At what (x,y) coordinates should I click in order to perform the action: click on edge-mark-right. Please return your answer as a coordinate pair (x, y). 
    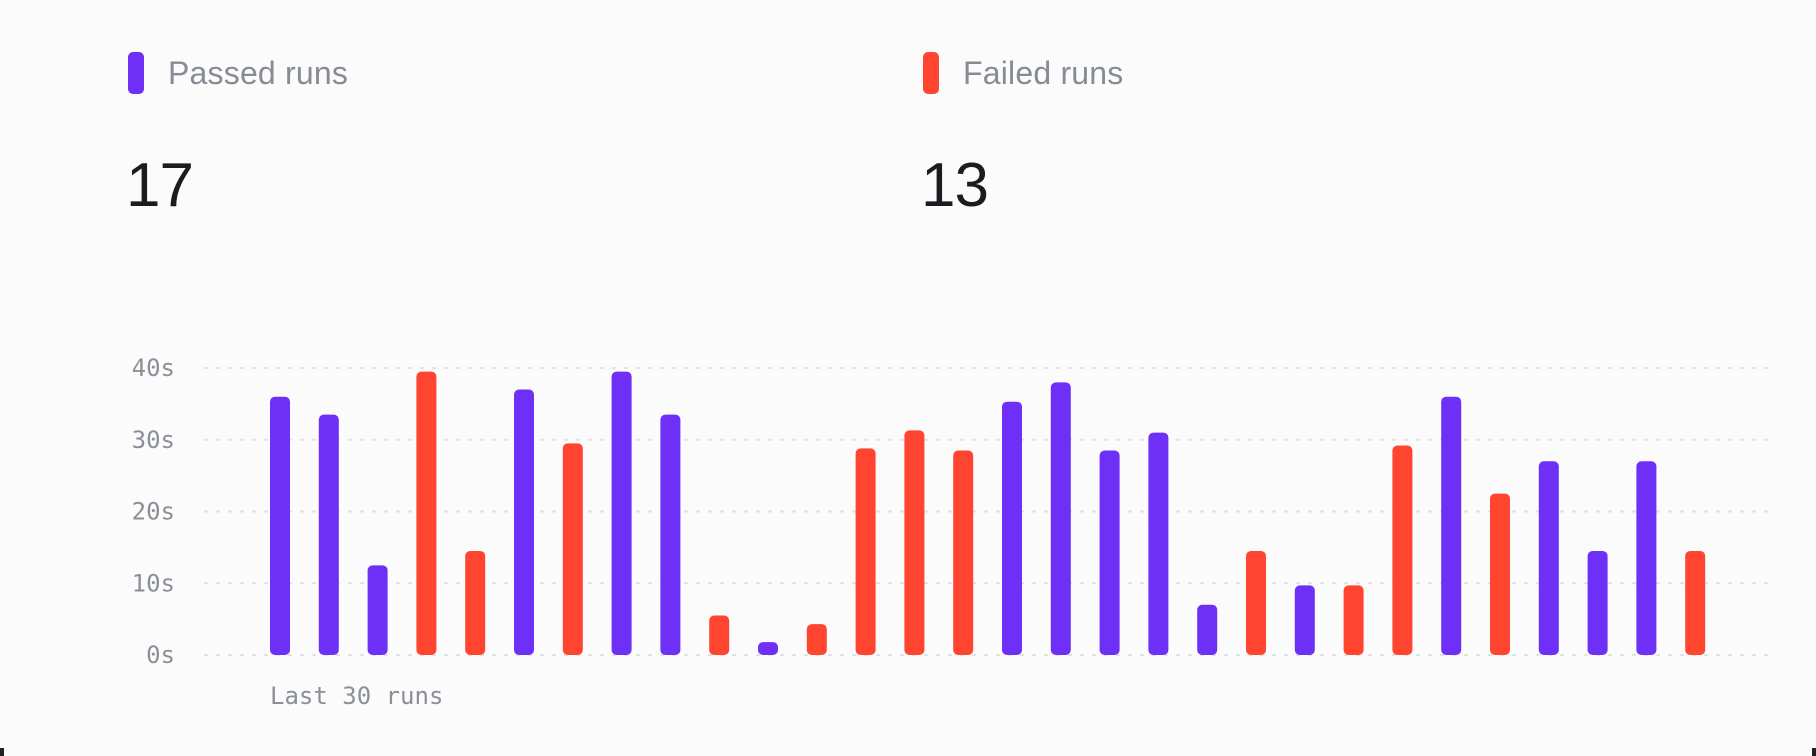
    Looking at the image, I should click on (1814, 752).